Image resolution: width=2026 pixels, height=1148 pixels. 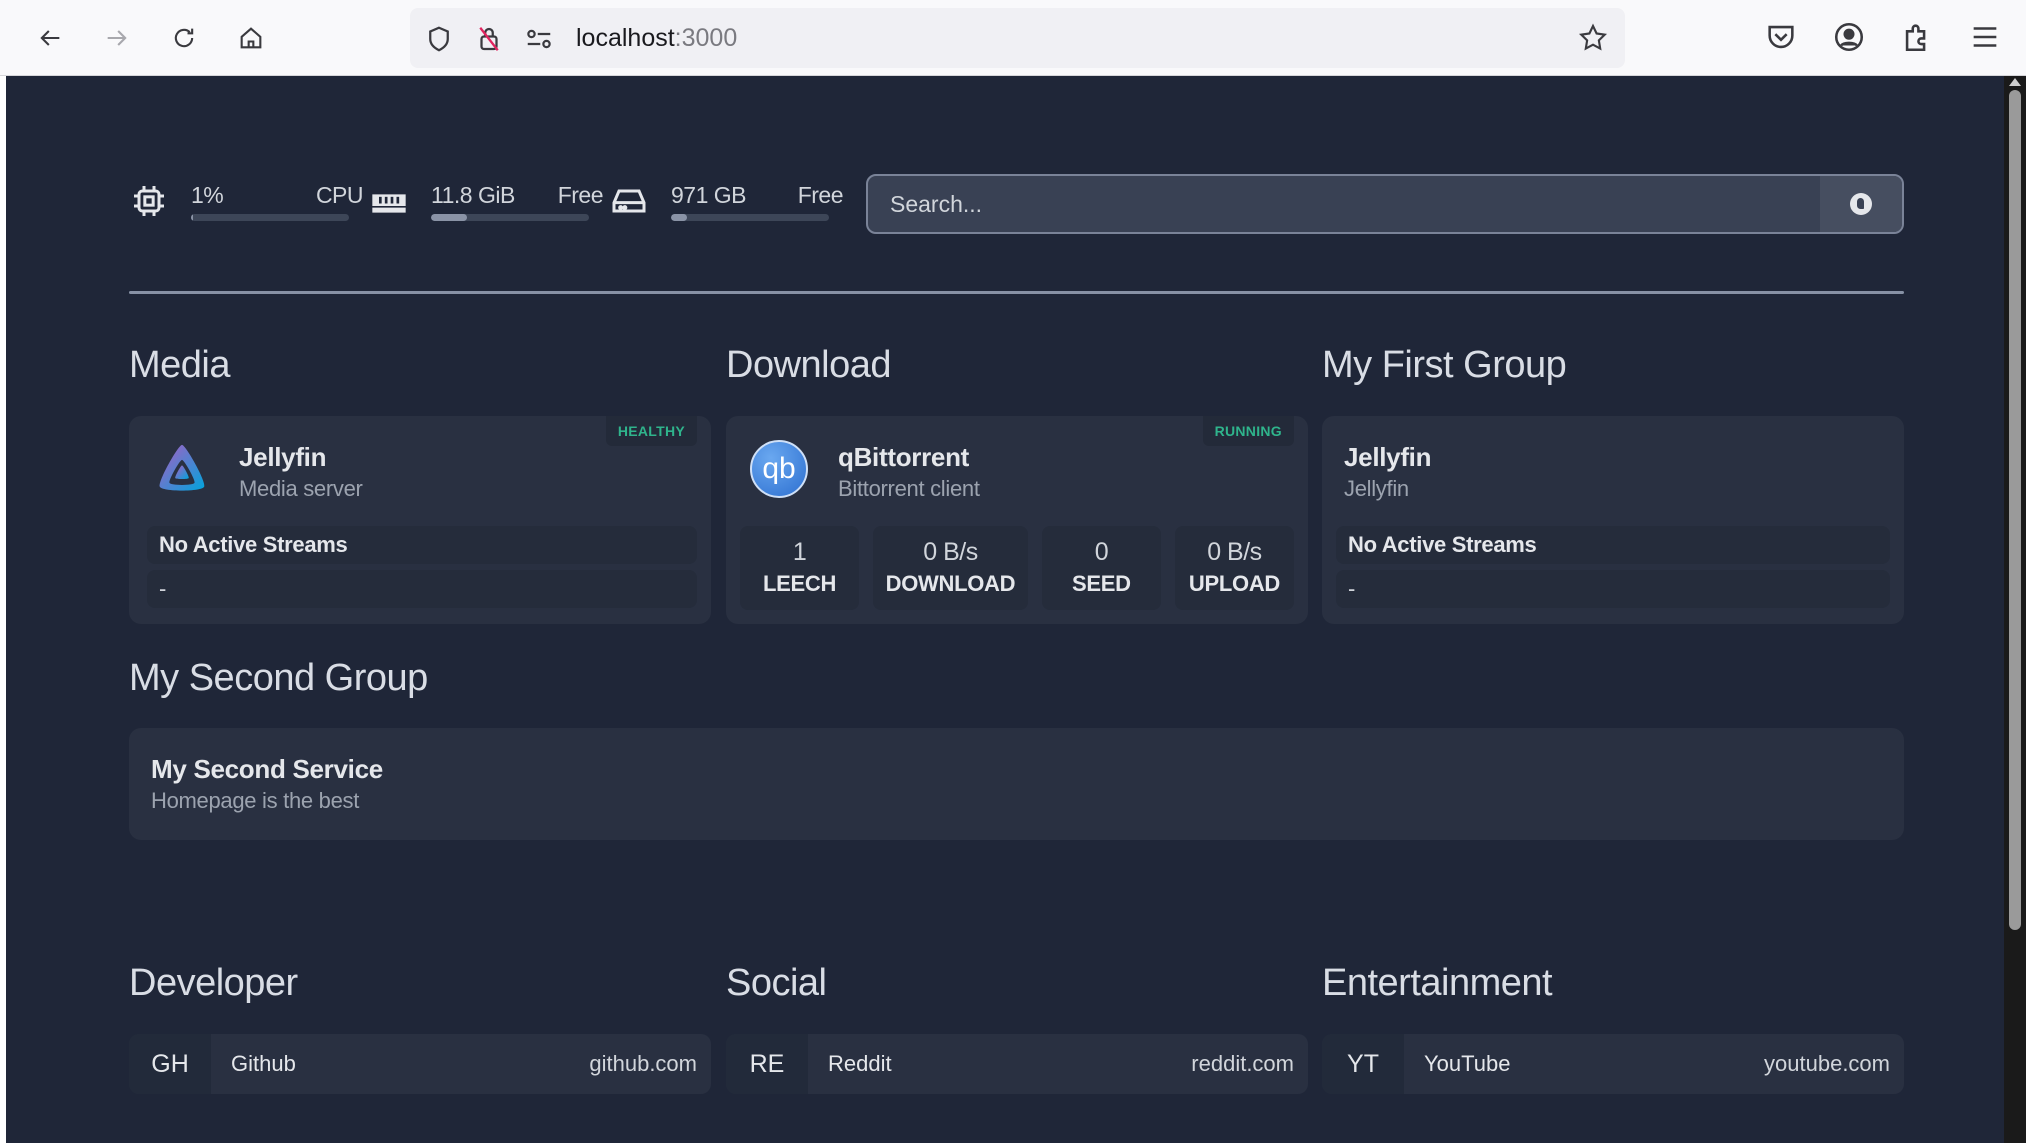 What do you see at coordinates (255, 800) in the screenshot?
I see `service-description: Homepage is the best` at bounding box center [255, 800].